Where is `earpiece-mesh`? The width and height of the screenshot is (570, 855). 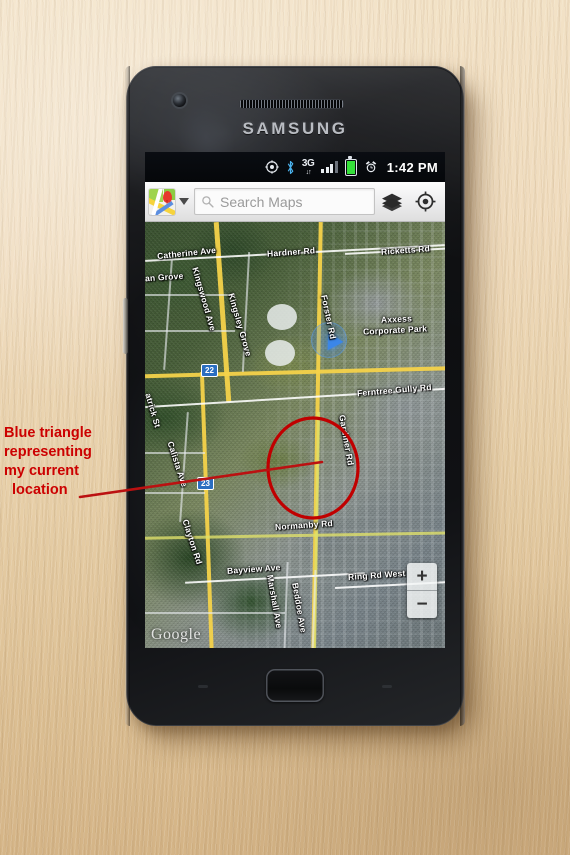 earpiece-mesh is located at coordinates (291, 104).